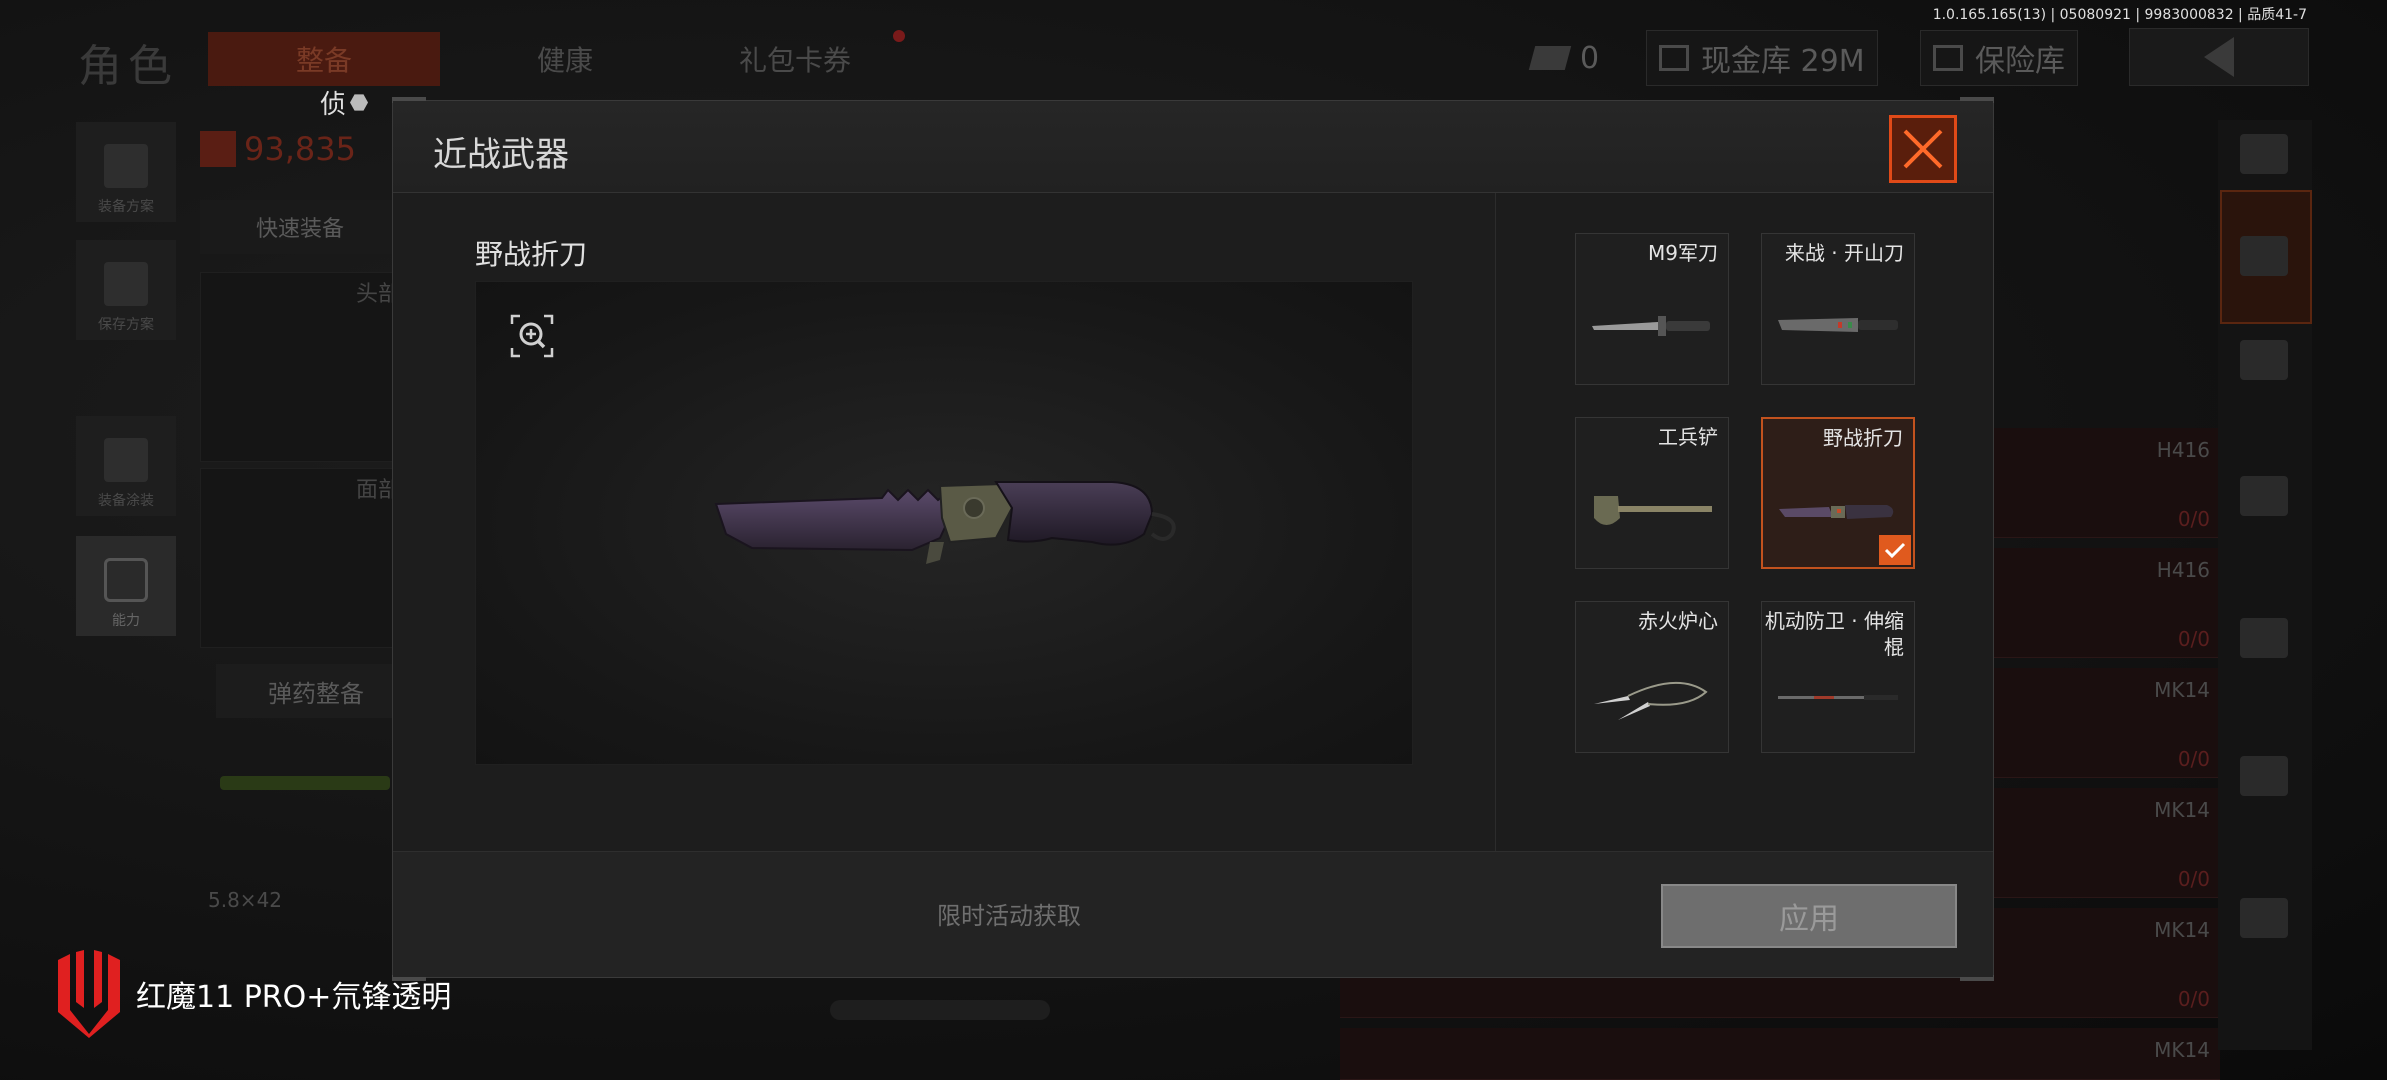 The width and height of the screenshot is (2387, 1080). Describe the element at coordinates (2264, 638) in the screenshot. I see `ammo-box-icon` at that location.